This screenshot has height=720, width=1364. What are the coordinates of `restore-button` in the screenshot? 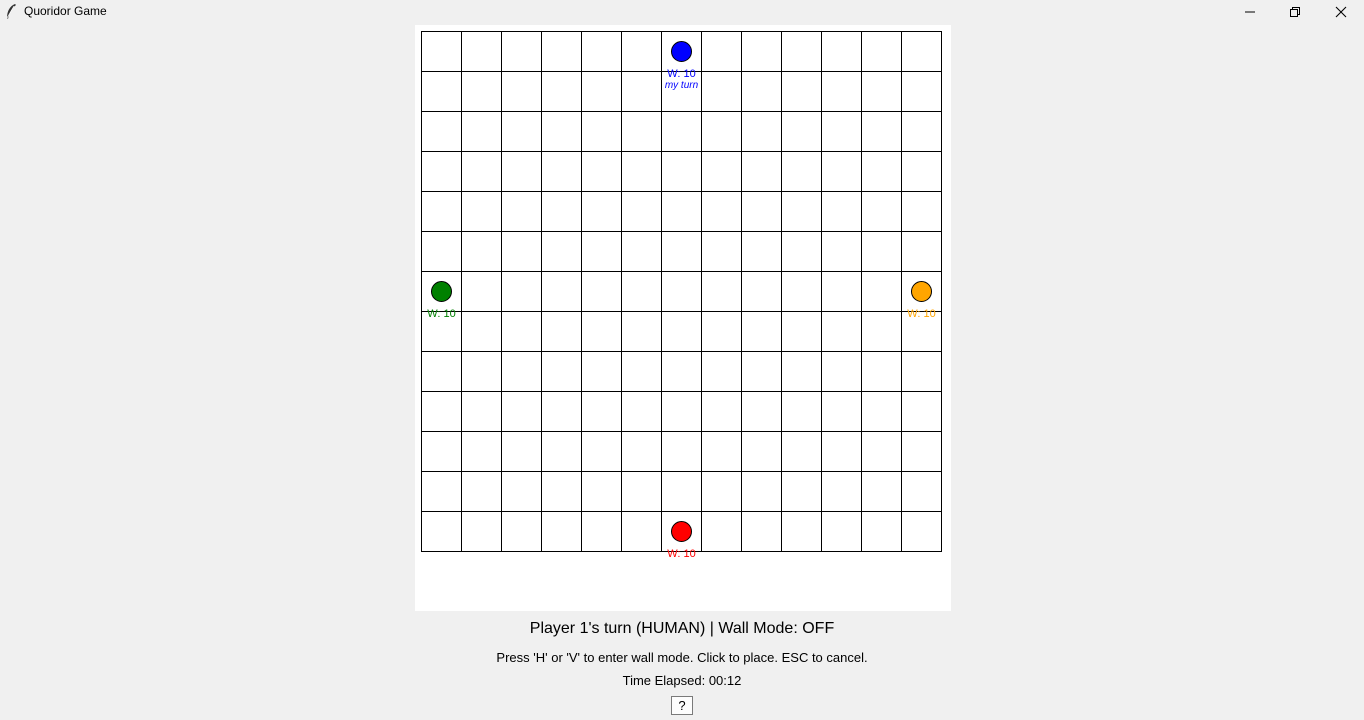 It's located at (1295, 12).